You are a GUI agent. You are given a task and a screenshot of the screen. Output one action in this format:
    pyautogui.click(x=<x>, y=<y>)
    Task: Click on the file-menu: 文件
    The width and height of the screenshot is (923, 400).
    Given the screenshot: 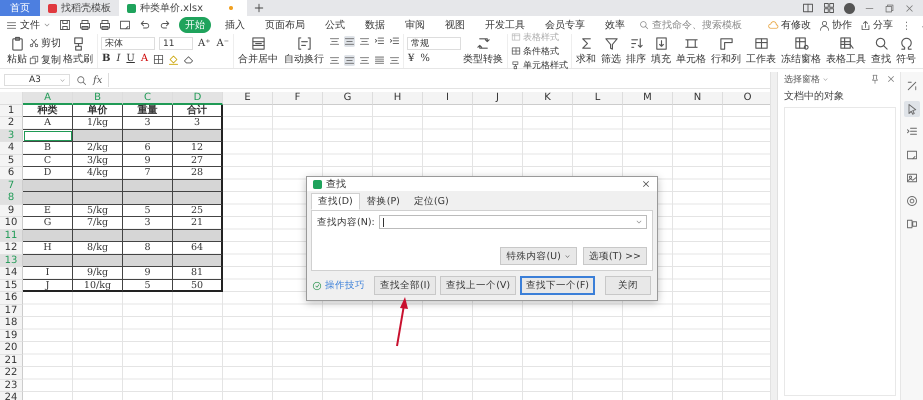 What is the action you would take?
    pyautogui.click(x=28, y=25)
    